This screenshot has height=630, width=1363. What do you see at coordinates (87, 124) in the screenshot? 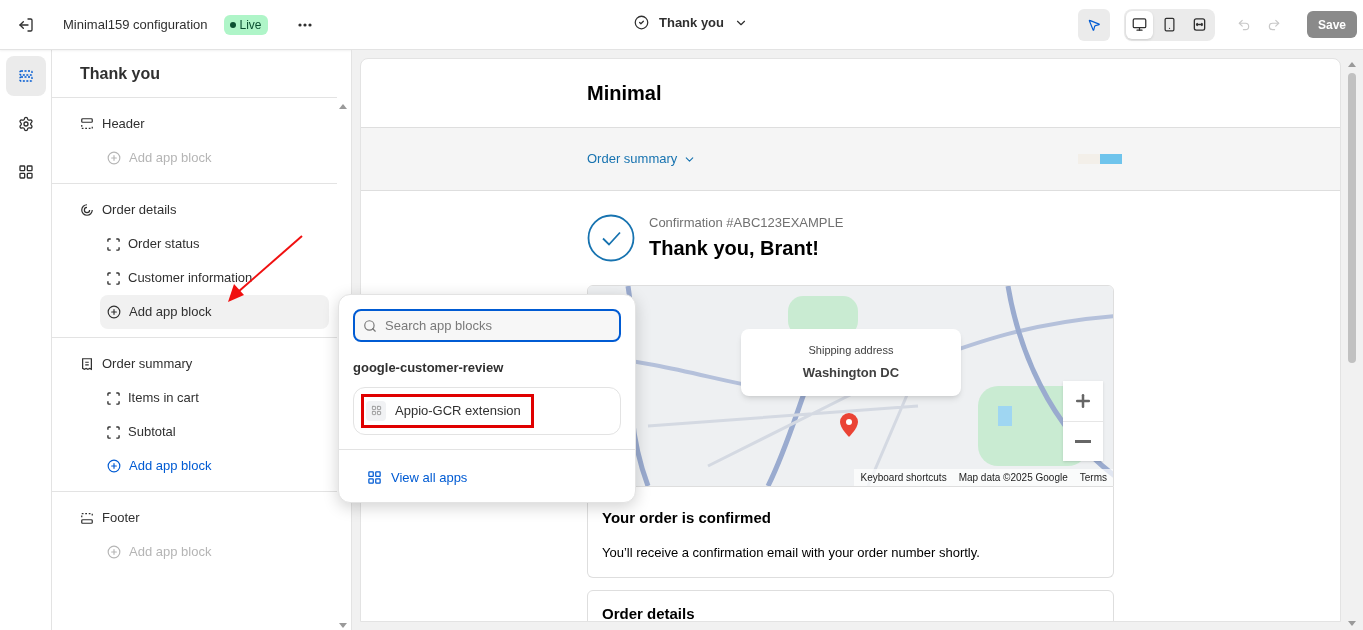
I see `header-layout-icon` at bounding box center [87, 124].